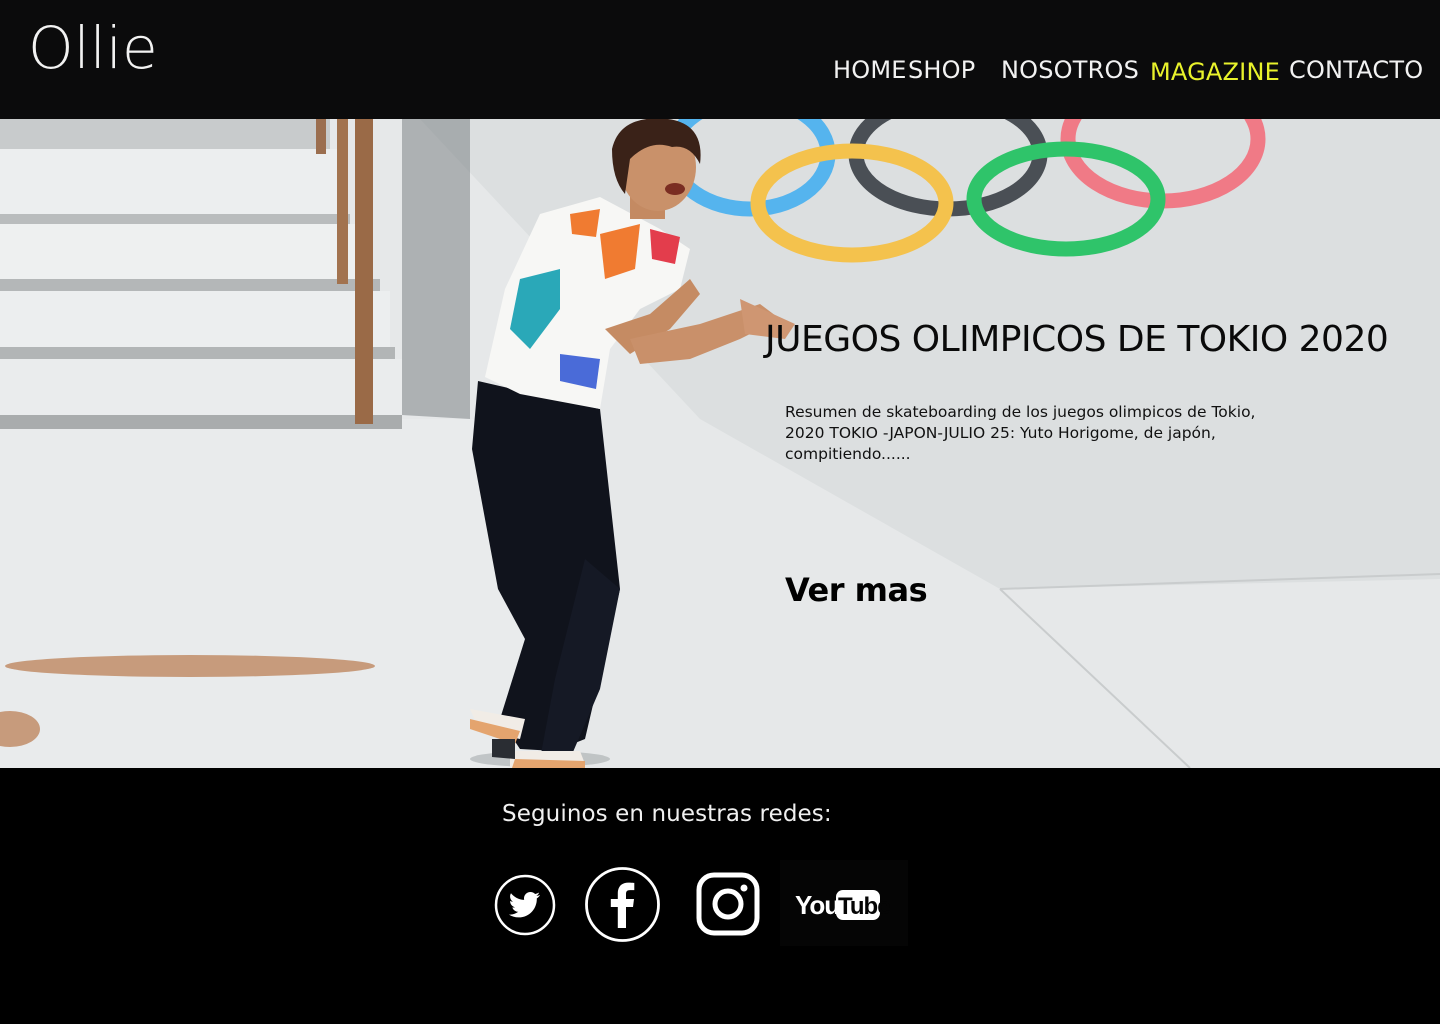 The width and height of the screenshot is (1440, 1024). I want to click on instagram-icon, so click(728, 904).